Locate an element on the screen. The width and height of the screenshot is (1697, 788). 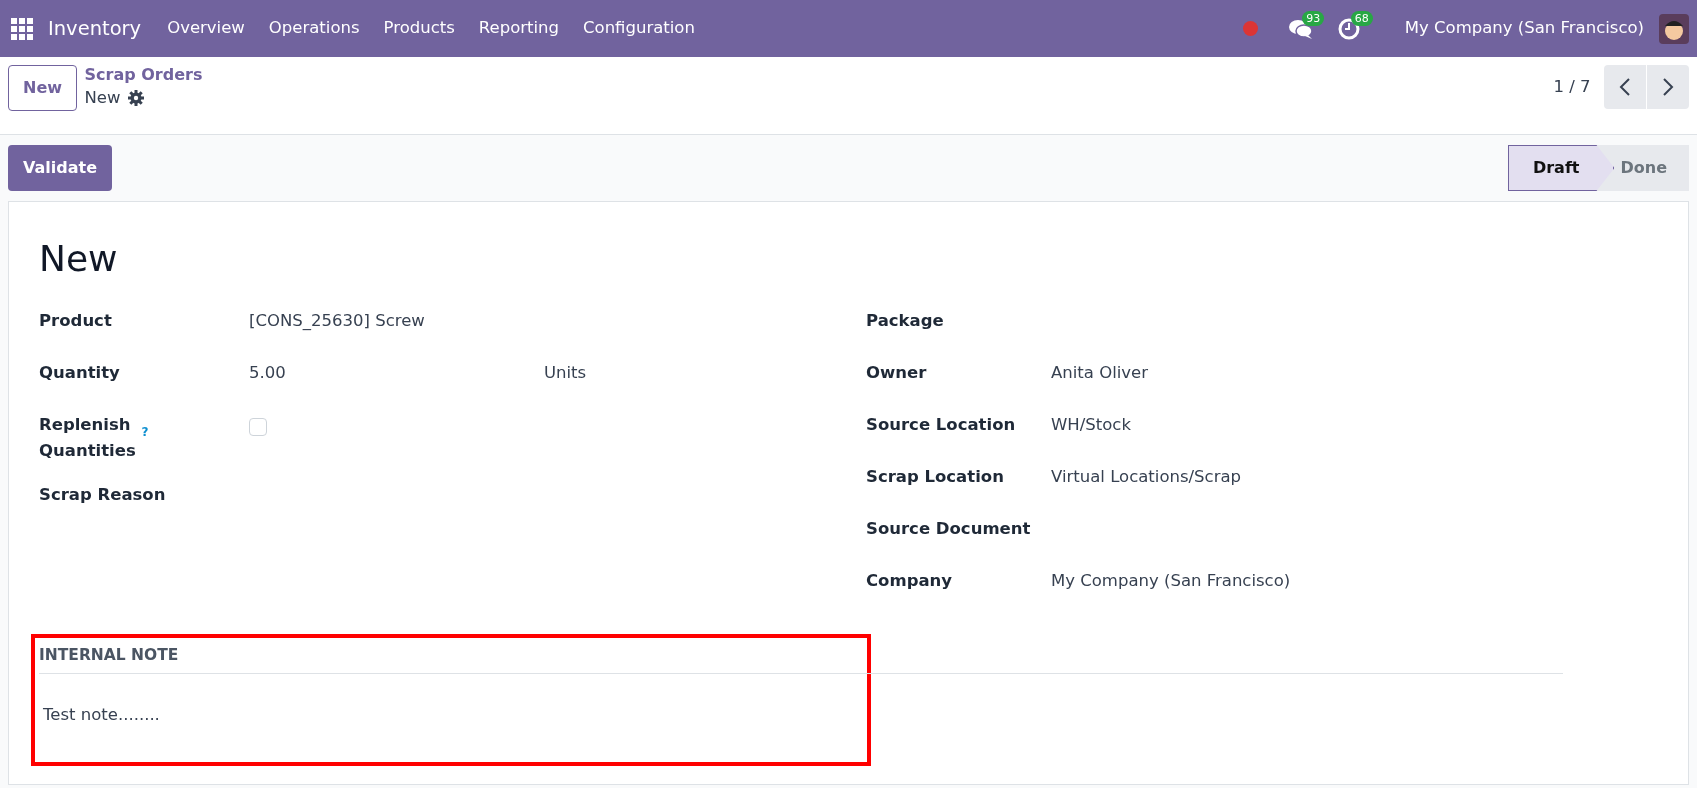
menu-item: Configuration is located at coordinates (639, 28).